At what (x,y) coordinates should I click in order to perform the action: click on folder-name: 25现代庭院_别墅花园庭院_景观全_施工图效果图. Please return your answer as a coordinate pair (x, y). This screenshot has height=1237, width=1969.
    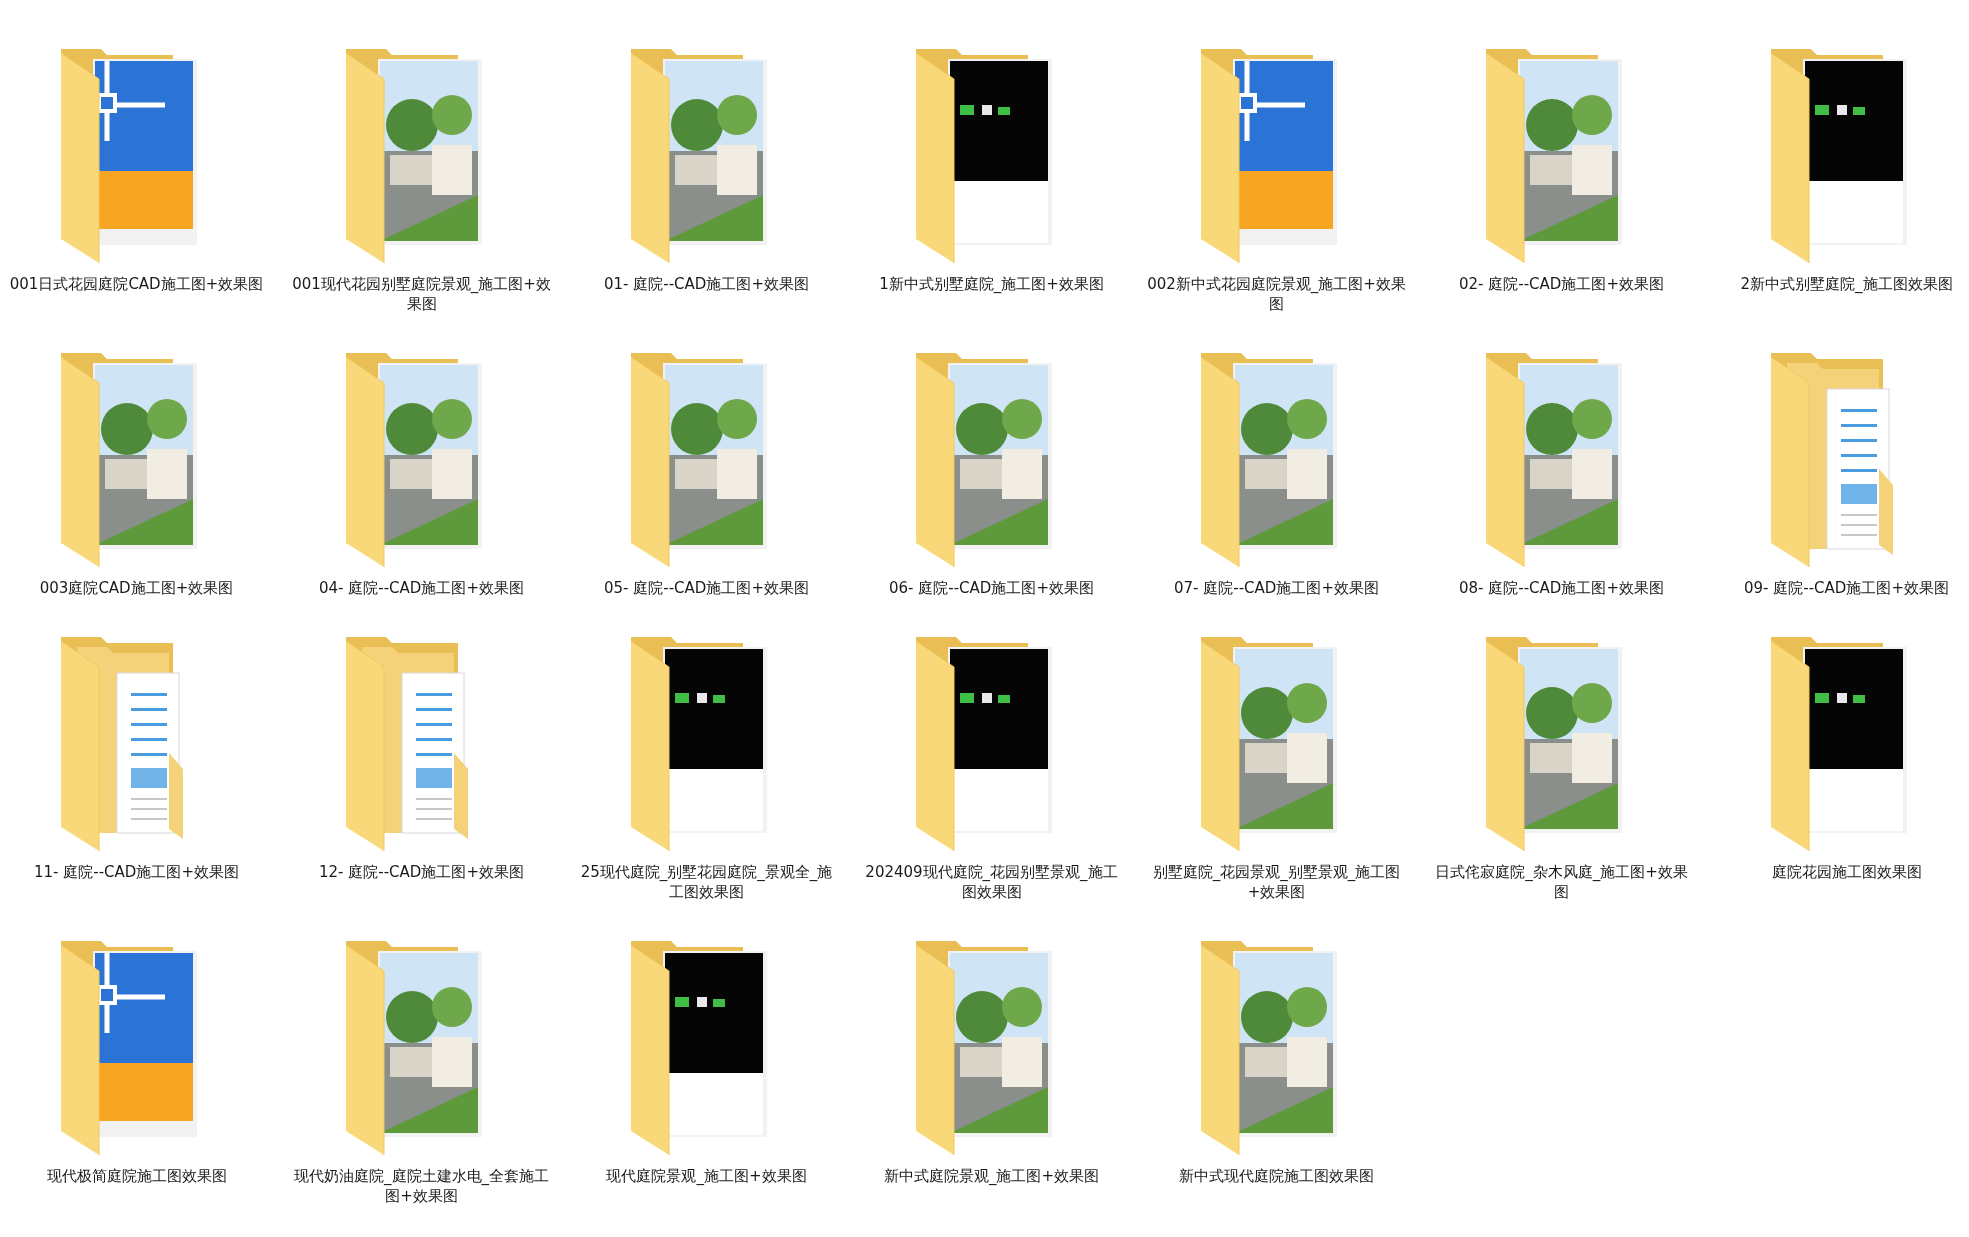
    Looking at the image, I should click on (706, 882).